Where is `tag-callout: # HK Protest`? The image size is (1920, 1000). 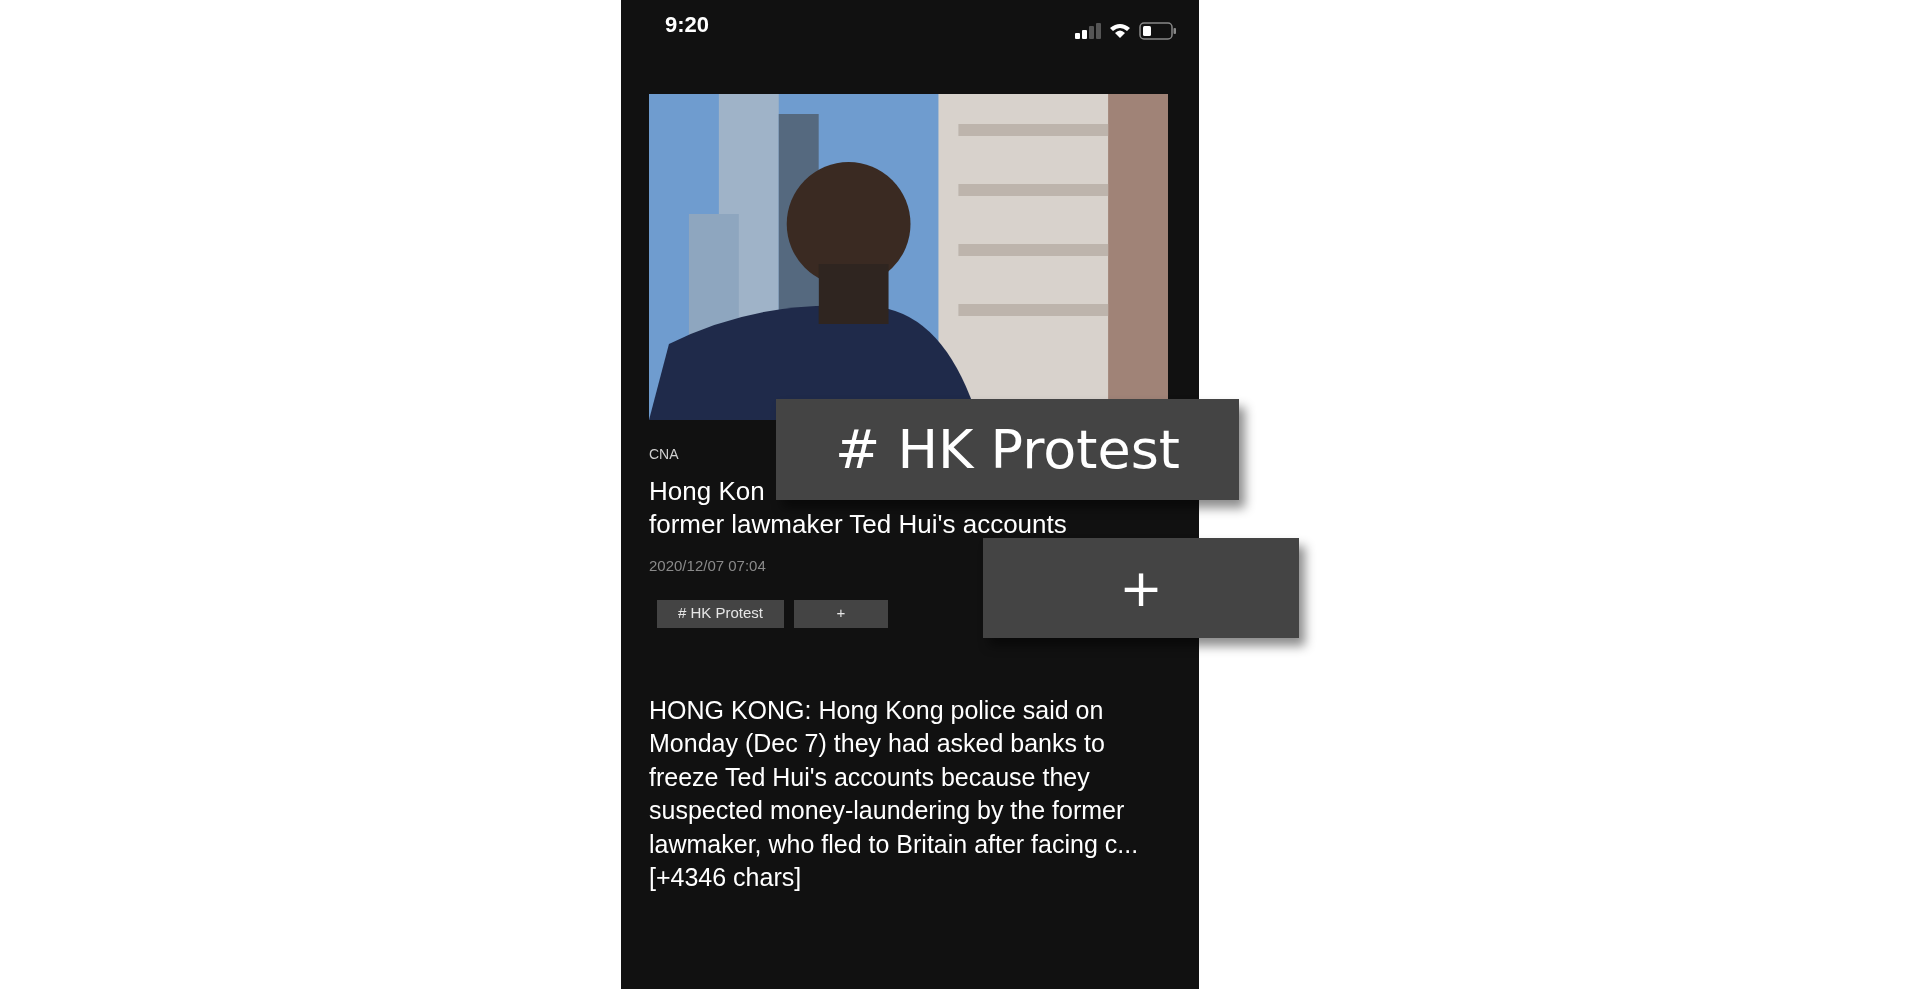 tag-callout: # HK Protest is located at coordinates (1007, 449).